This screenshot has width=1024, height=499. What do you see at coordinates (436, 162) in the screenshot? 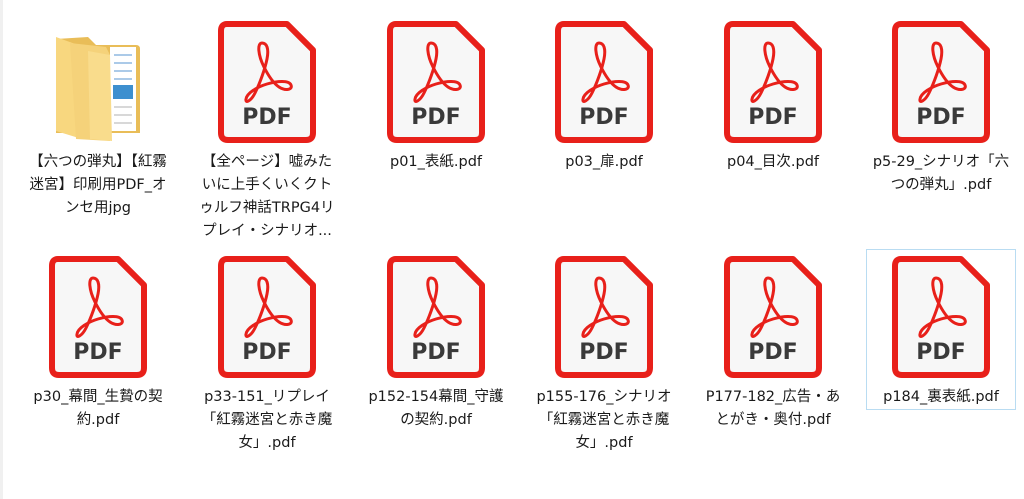
I see `file-name-label: p01_表紙.pdf` at bounding box center [436, 162].